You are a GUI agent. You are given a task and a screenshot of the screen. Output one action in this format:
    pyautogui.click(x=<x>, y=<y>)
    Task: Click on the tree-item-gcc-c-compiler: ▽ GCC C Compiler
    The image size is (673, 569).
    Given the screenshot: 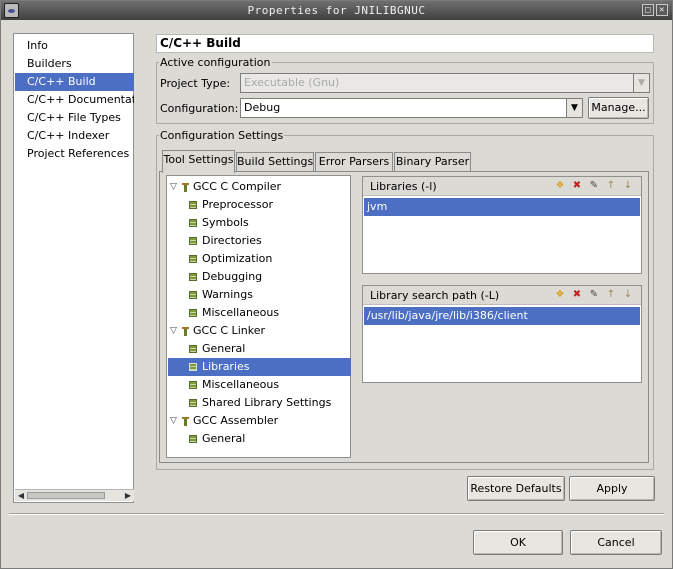 What is the action you would take?
    pyautogui.click(x=259, y=187)
    